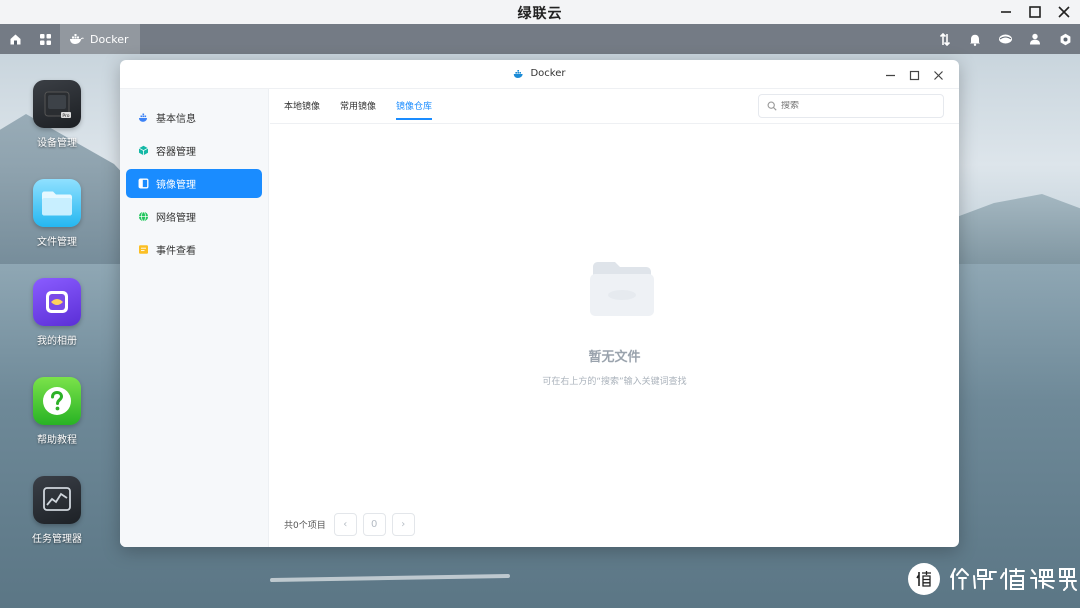 The image size is (1080, 608). What do you see at coordinates (57, 143) in the screenshot?
I see `desktop-icon-label: 设备管理` at bounding box center [57, 143].